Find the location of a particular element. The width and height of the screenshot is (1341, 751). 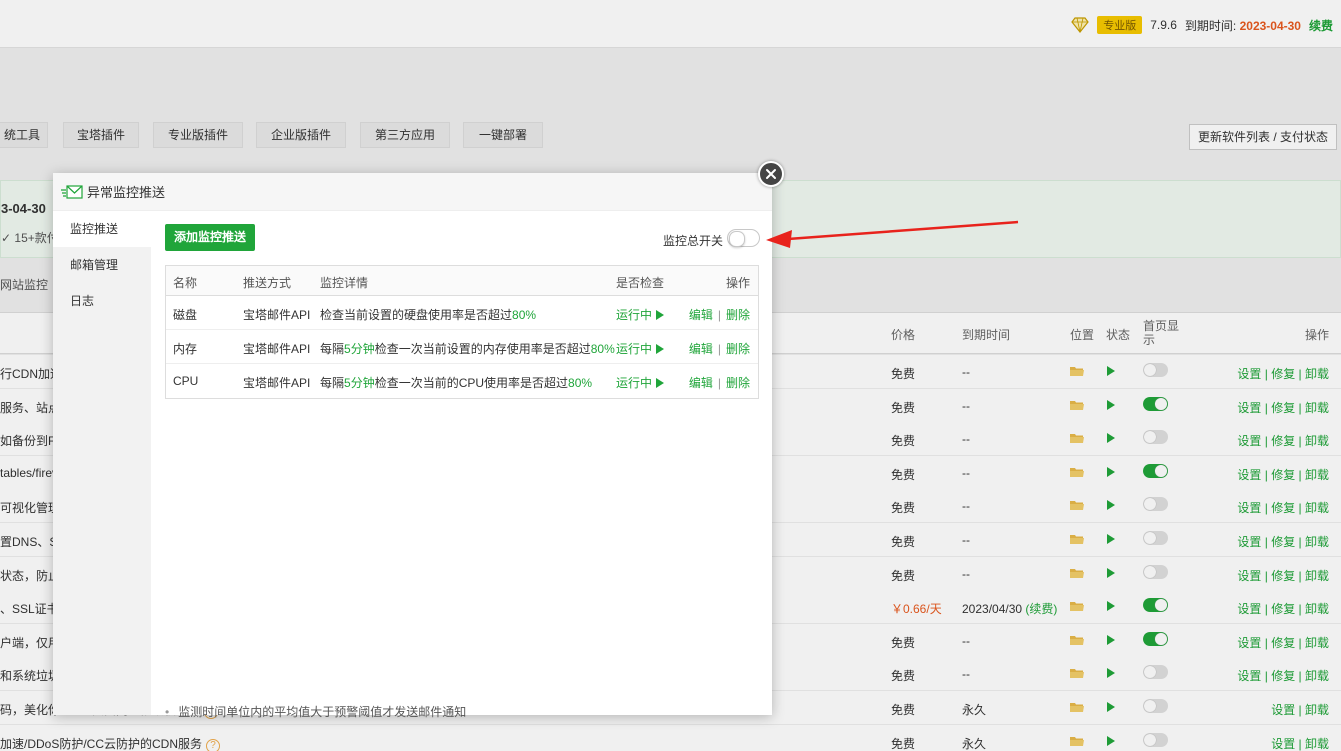

col-check: 是否检查 is located at coordinates (640, 283).